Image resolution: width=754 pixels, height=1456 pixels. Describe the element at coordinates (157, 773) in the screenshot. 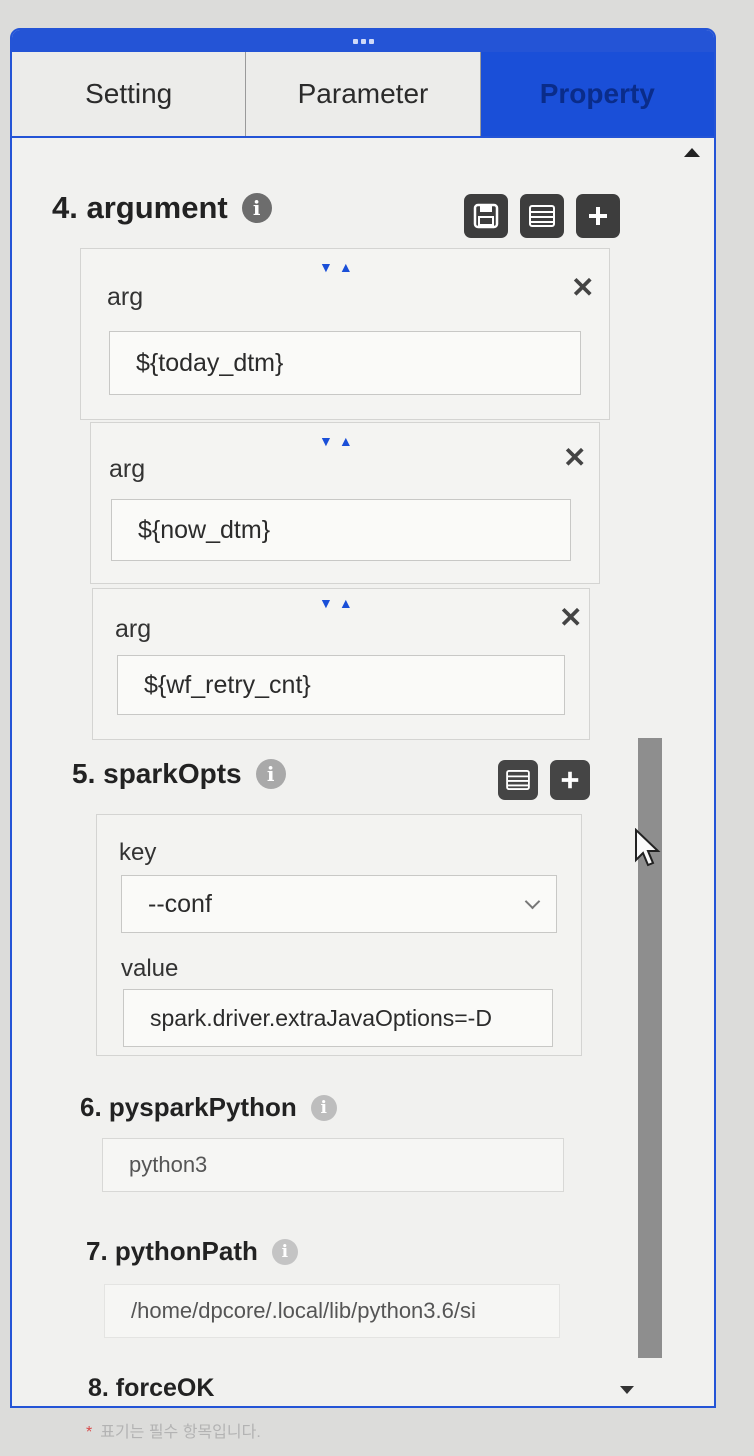

I see `sparkopts-title-text: 5. sparkOpts` at that location.